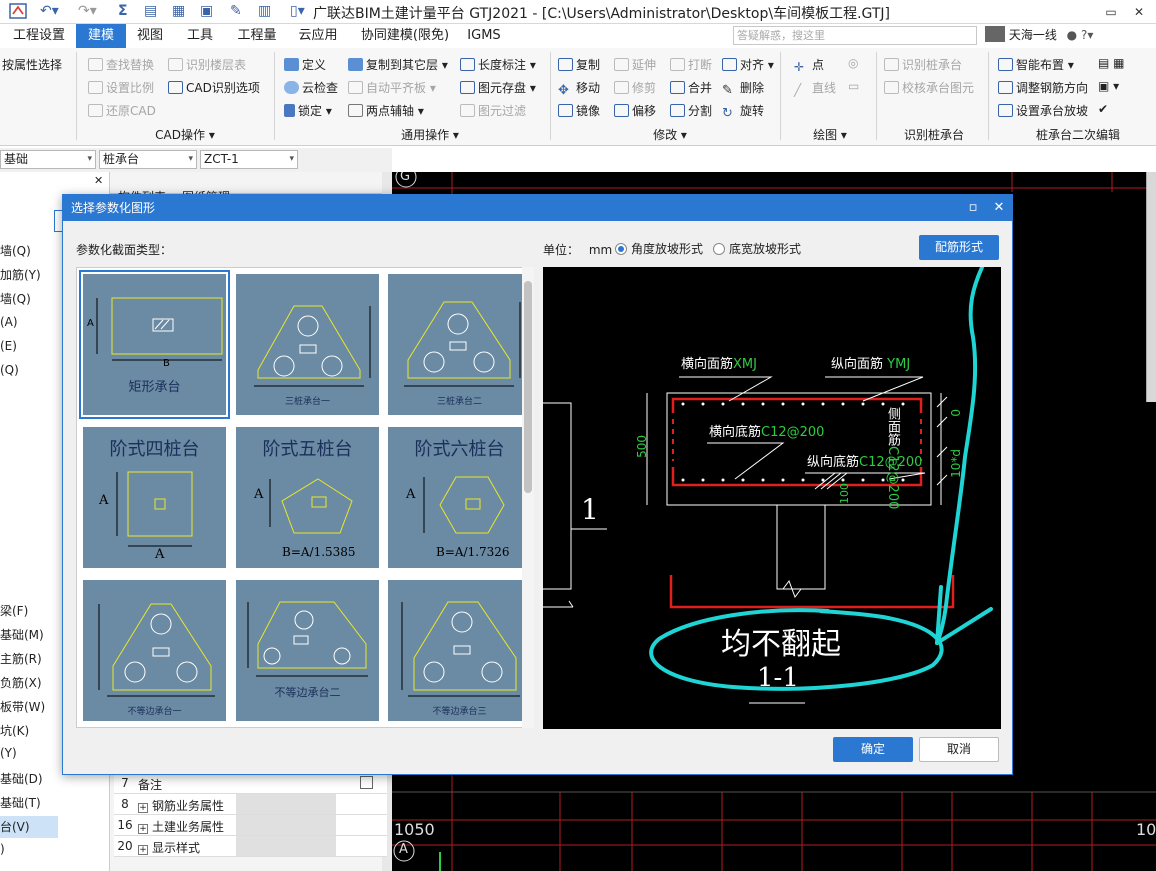 Image resolution: width=1156 pixels, height=871 pixels. Describe the element at coordinates (493, 110) in the screenshot. I see `element-filter-button: 图元过滤` at that location.